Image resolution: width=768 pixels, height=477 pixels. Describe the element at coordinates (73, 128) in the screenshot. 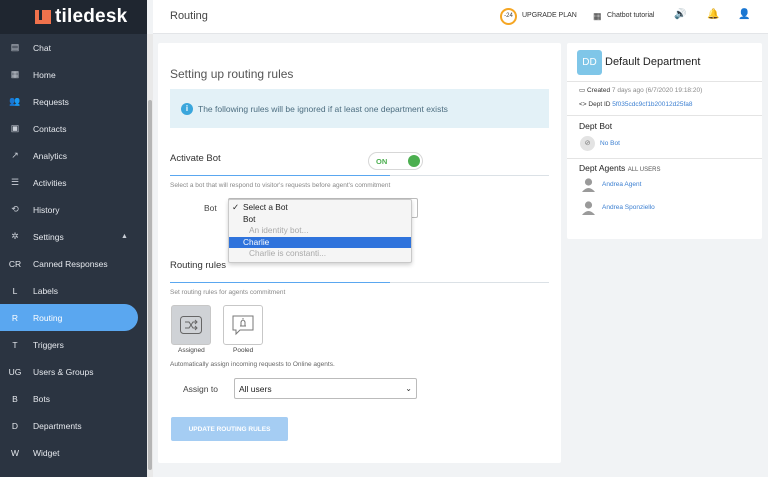

I see `sidebar-item-contacts: ▣ Contacts` at that location.